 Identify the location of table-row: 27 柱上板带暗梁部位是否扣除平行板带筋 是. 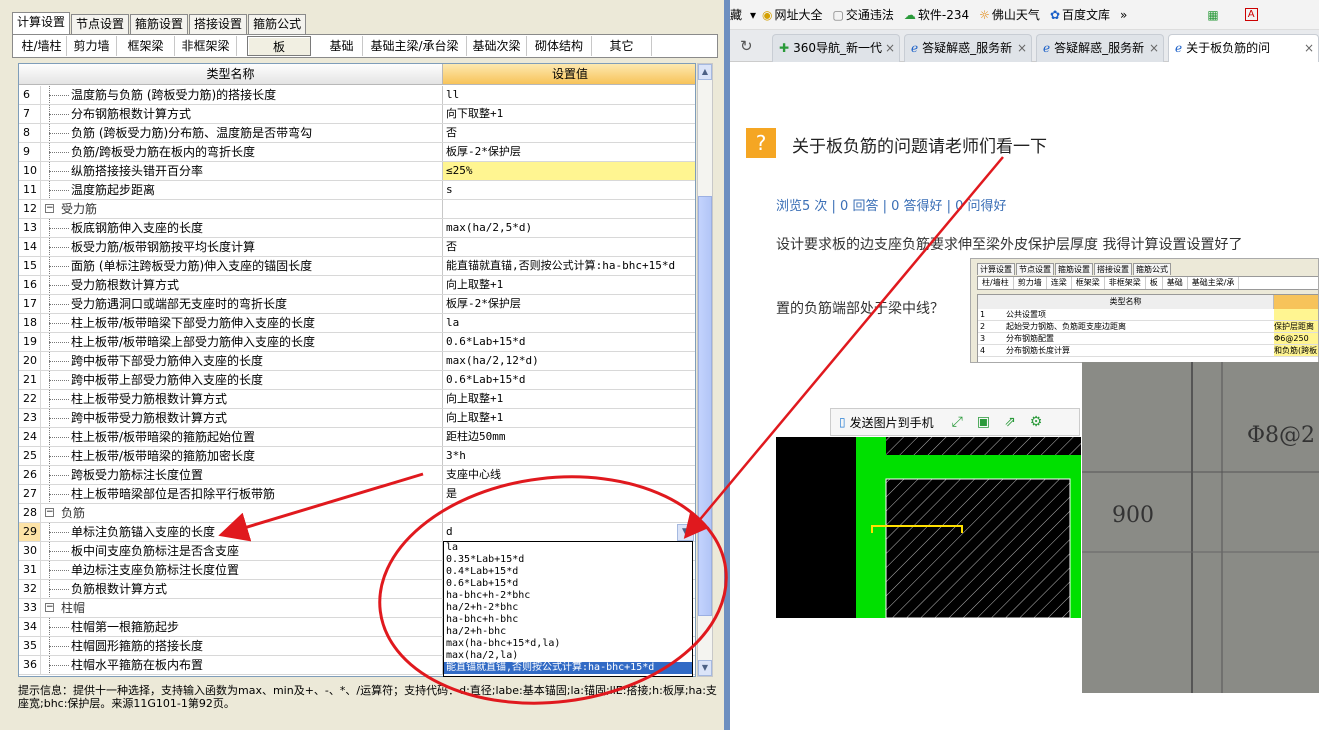
(357, 494).